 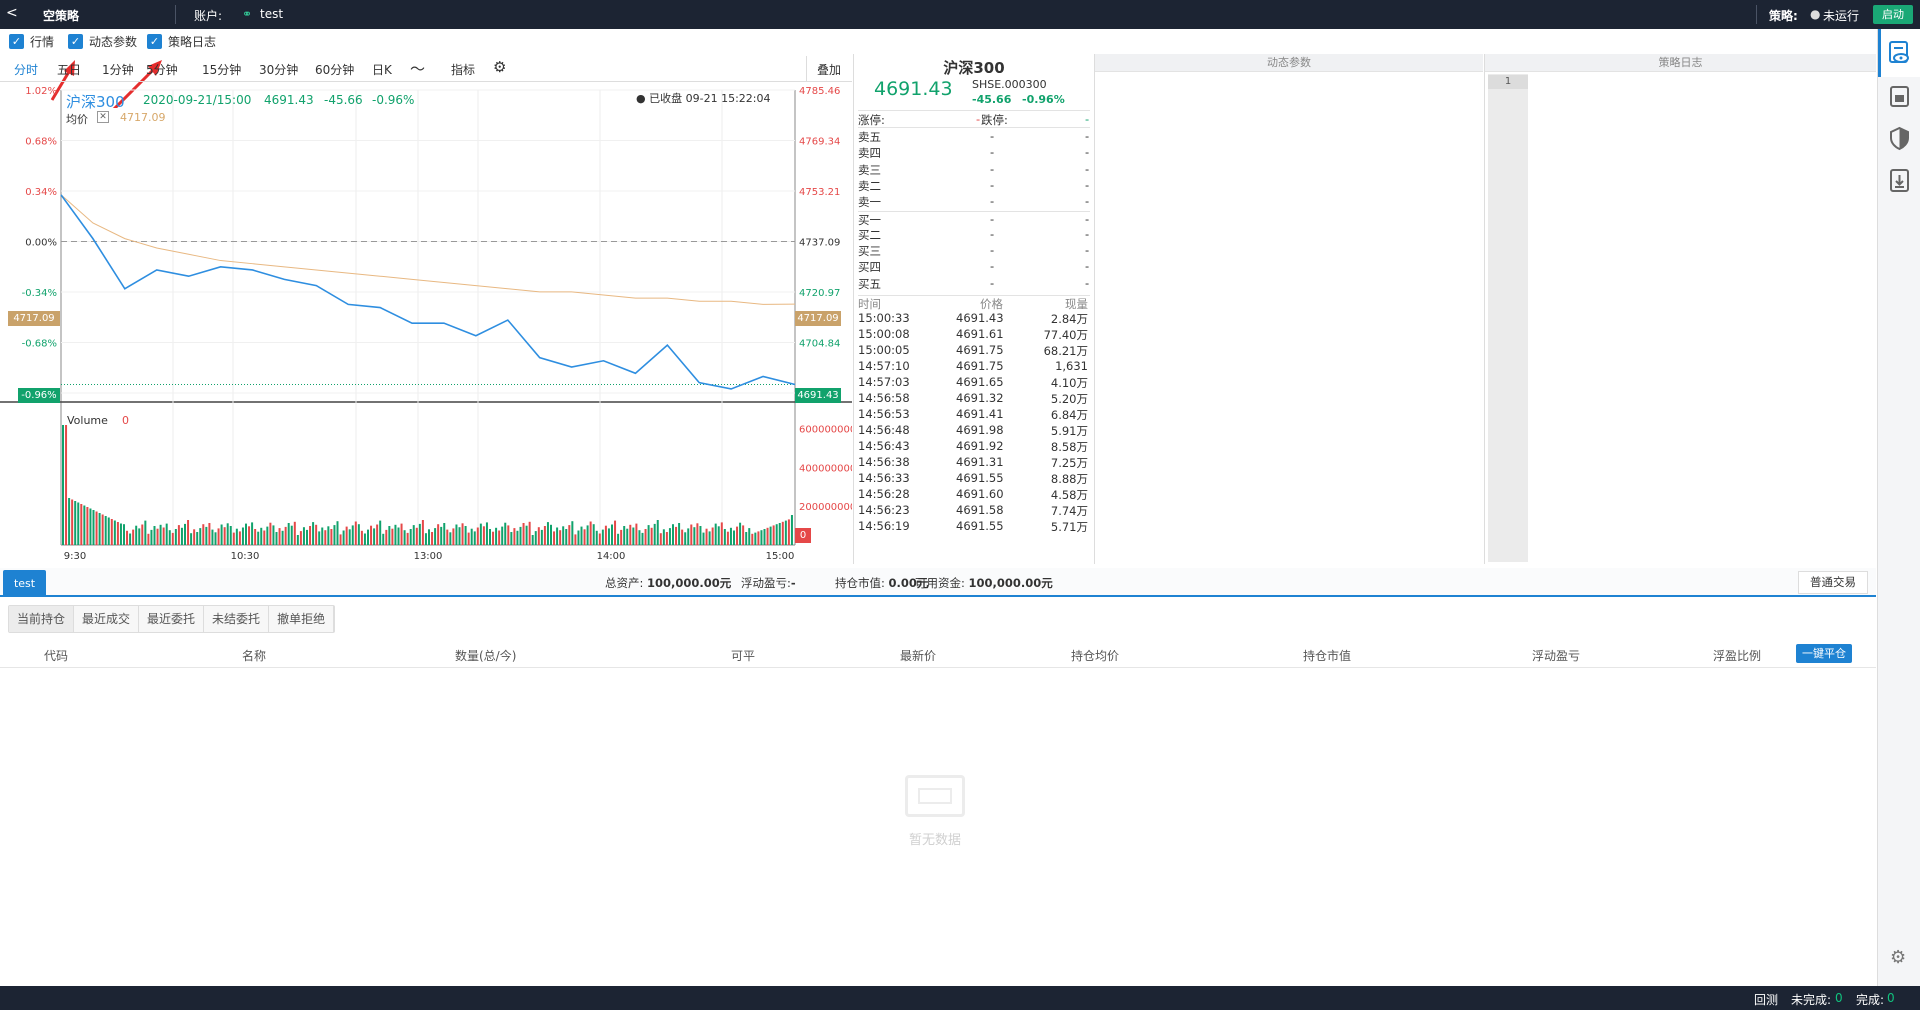 I want to click on tick-volume: 4.58万, so click(x=1069, y=495).